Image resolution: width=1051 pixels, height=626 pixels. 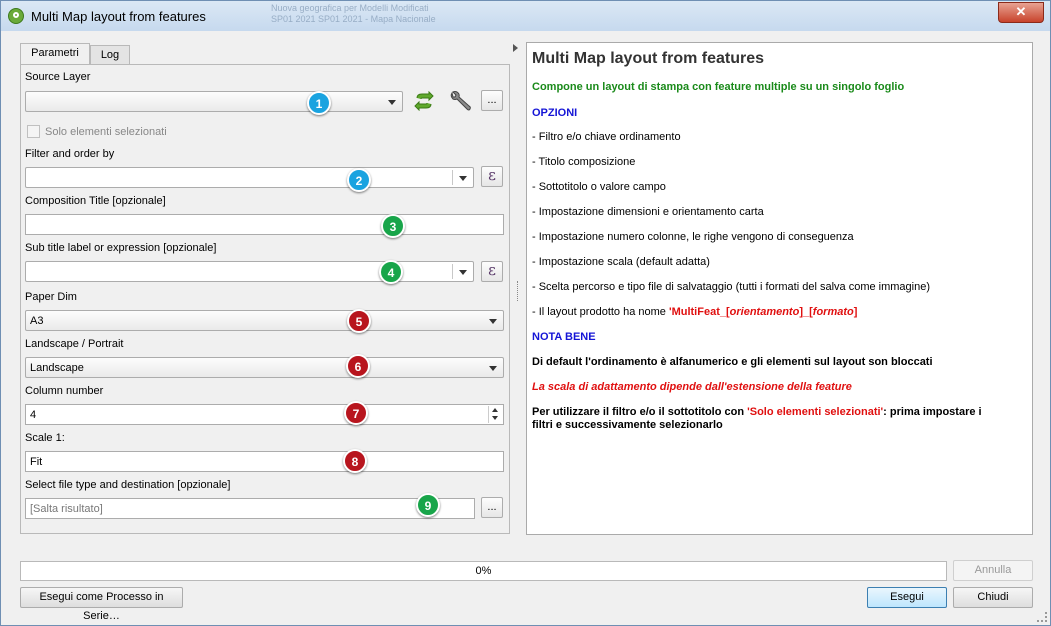 I want to click on progress-text: 0%, so click(x=483, y=571).